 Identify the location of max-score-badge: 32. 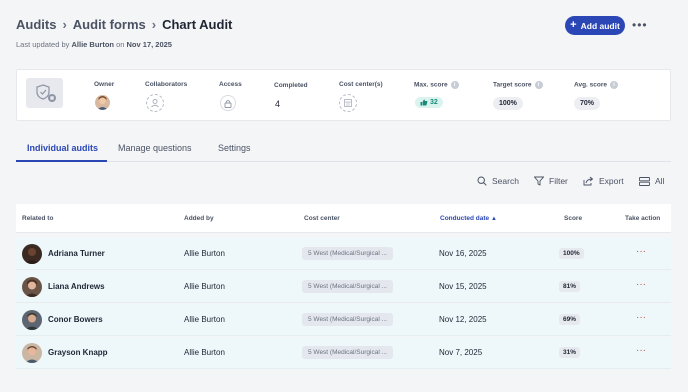
(429, 102).